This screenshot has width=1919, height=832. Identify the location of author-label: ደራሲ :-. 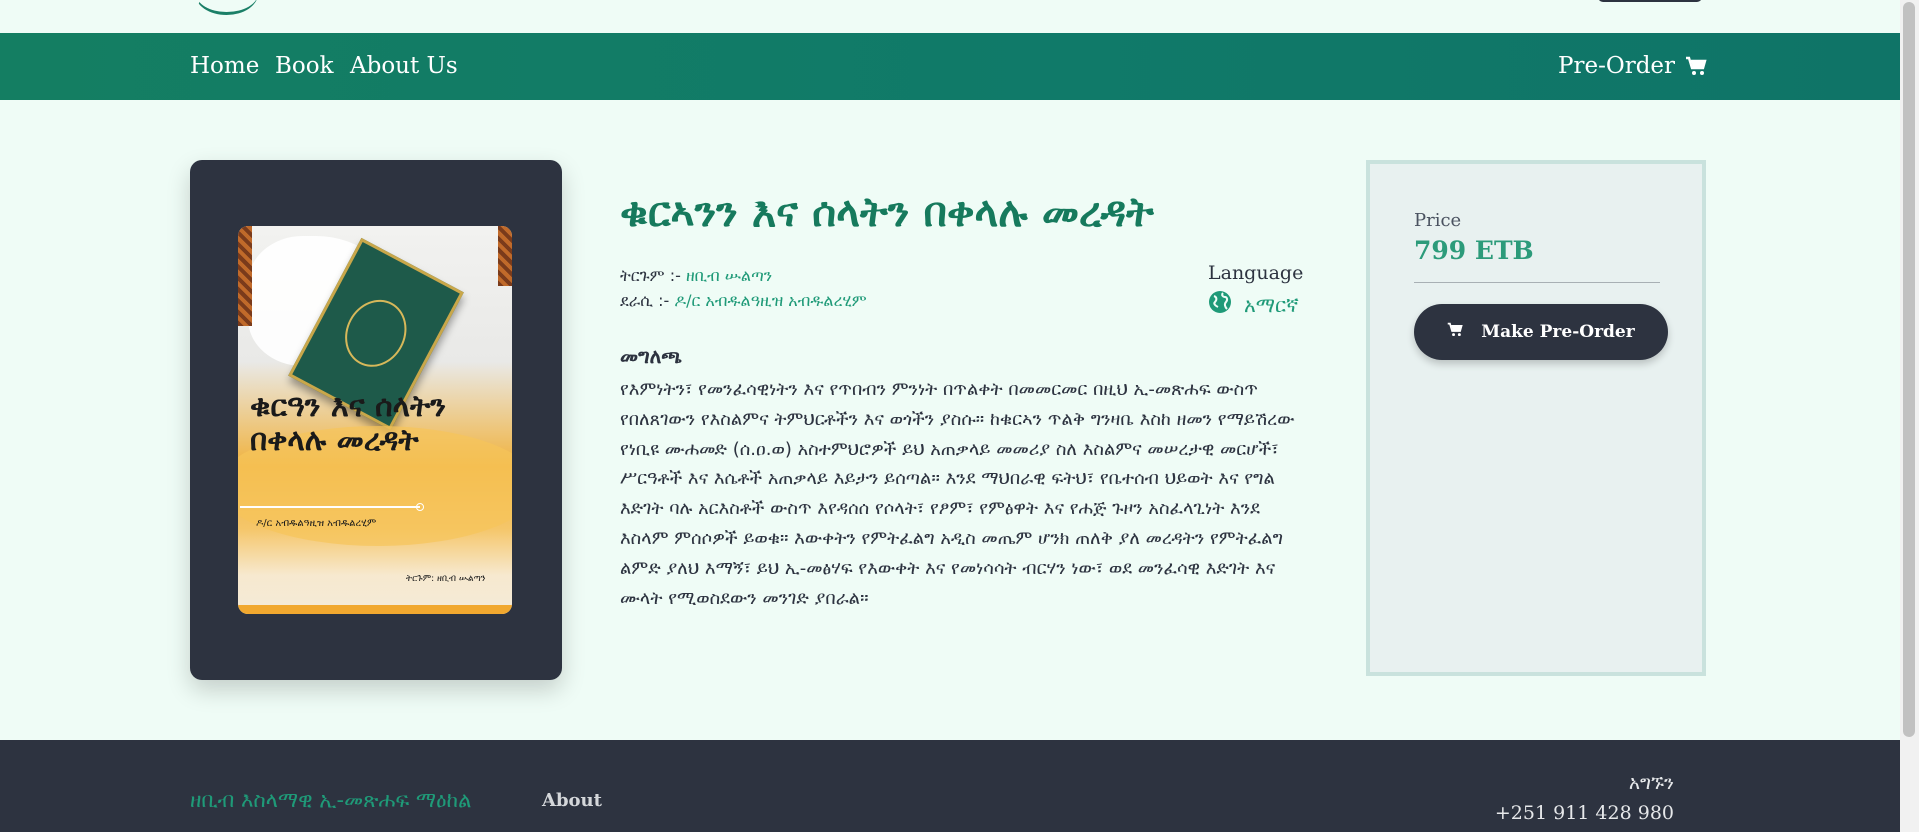
(645, 300).